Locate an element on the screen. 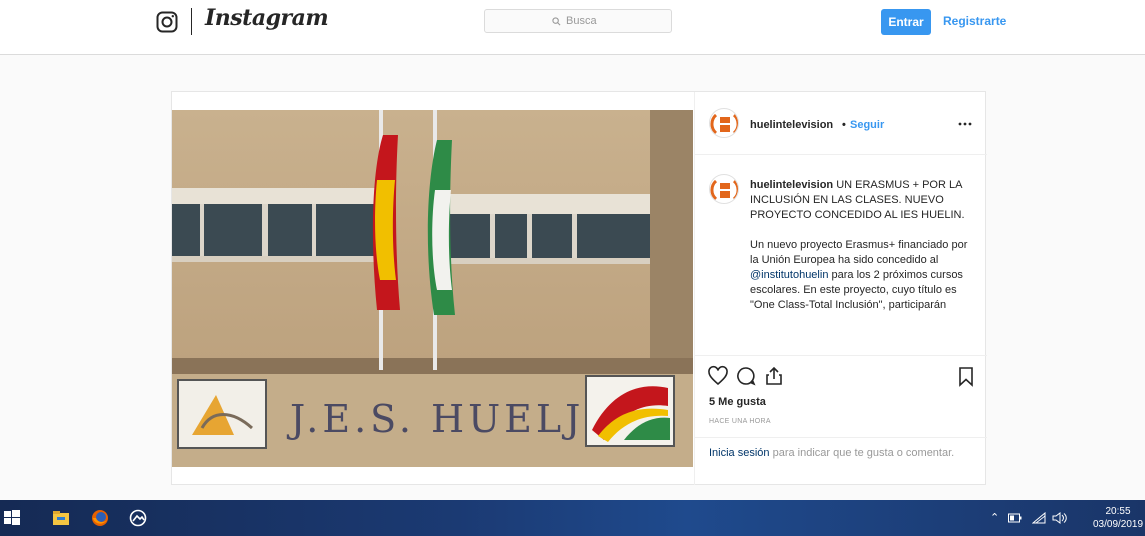 The height and width of the screenshot is (536, 1145). caption-username: huelintelevision is located at coordinates (791, 185).